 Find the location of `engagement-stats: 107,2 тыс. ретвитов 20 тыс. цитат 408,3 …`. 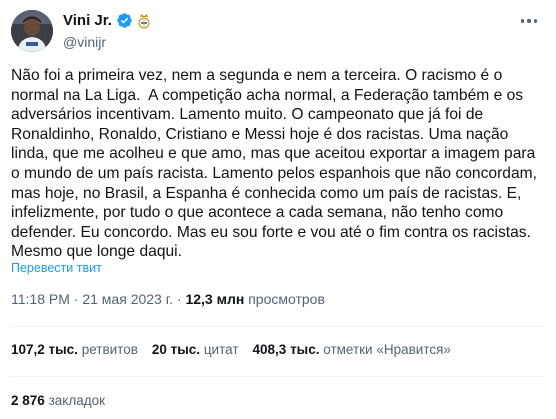

engagement-stats: 107,2 тыс. ретвитов 20 тыс. цитат 408,3 … is located at coordinates (231, 349).